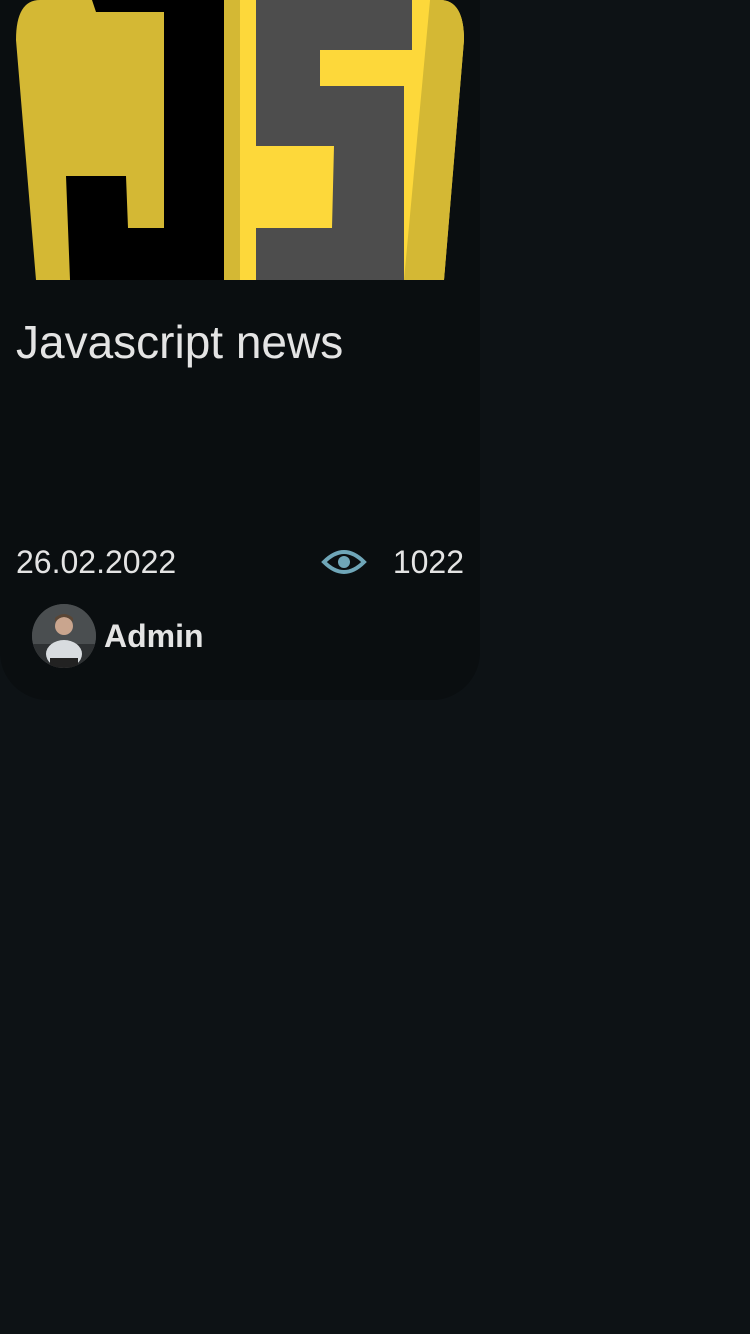  Describe the element at coordinates (240, 562) in the screenshot. I see `meta-row: 26.02.2022 1022` at that location.